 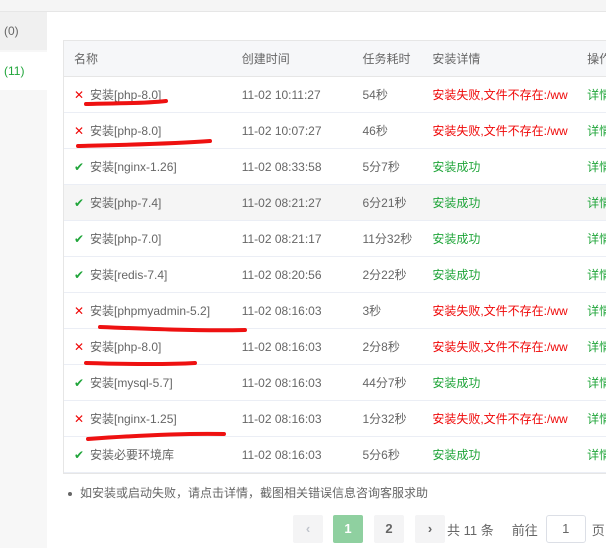 What do you see at coordinates (131, 383) in the screenshot?
I see `task-name: 安装[mysql-5.7]` at bounding box center [131, 383].